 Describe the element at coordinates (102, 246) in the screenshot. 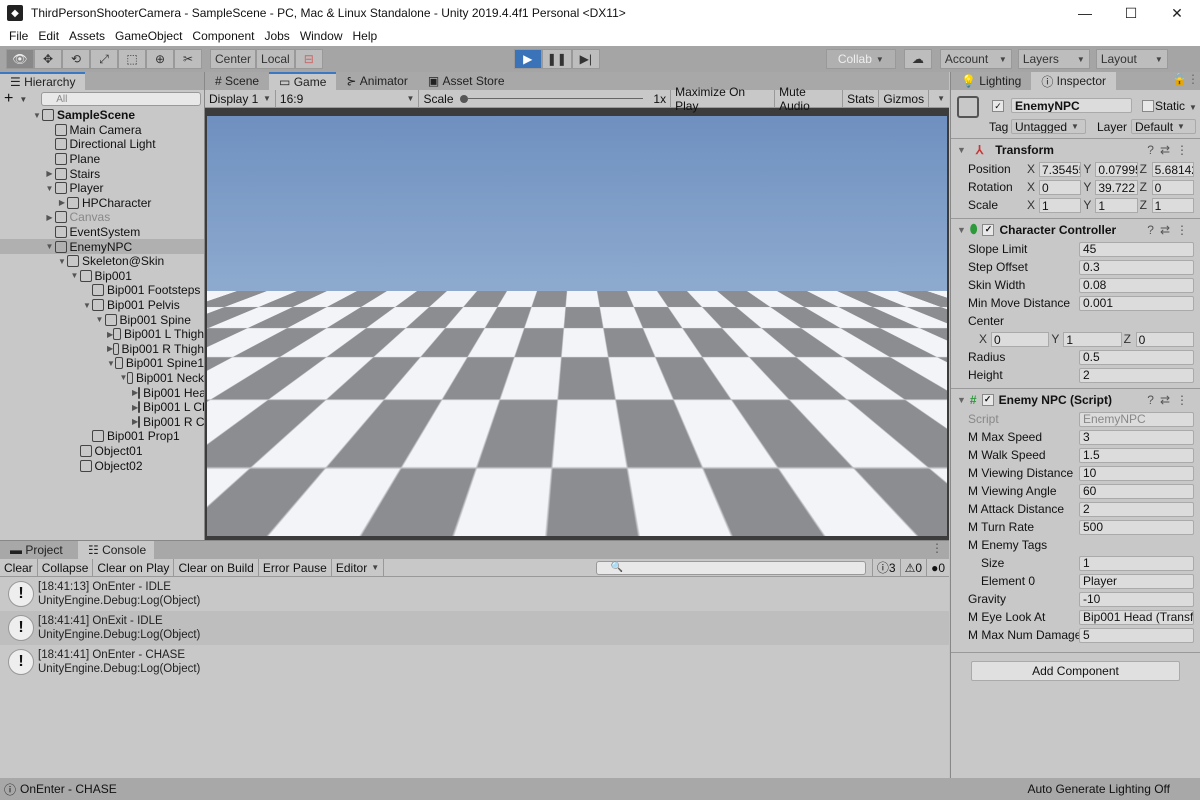

I see `hierarchy-item: ▼ EnemyNPC` at that location.